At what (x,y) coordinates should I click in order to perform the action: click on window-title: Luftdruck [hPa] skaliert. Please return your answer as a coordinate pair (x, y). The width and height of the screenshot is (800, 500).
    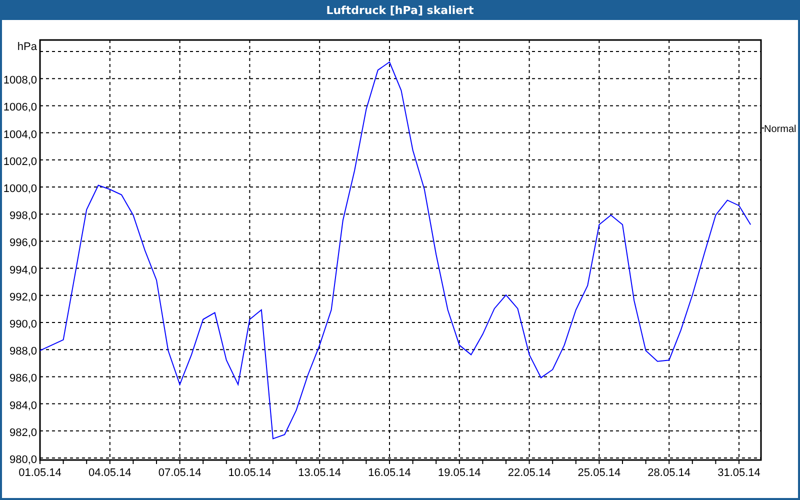
    Looking at the image, I should click on (400, 10).